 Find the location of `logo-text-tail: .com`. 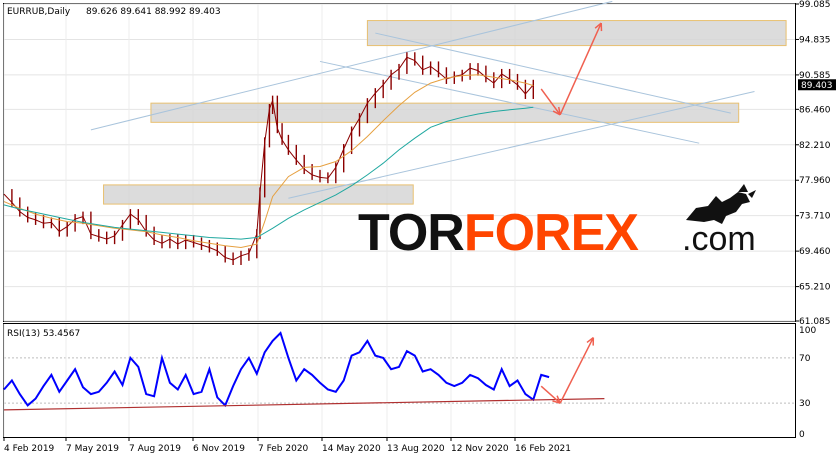

logo-text-tail: .com is located at coordinates (719, 239).